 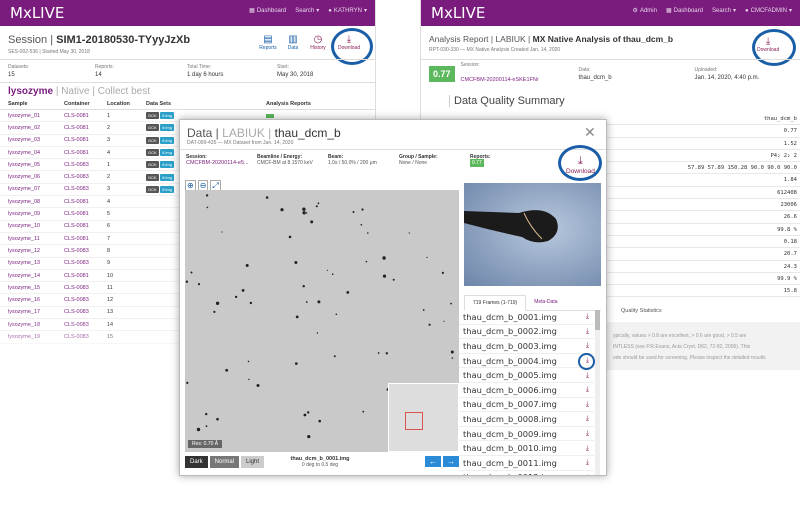 What do you see at coordinates (196, 462) in the screenshot?
I see `dark-mode-button: Dark` at bounding box center [196, 462].